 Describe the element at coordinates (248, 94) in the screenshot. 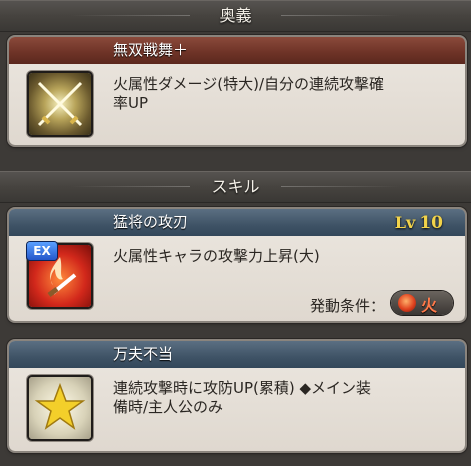

I see `ougi-description: 火属性ダメージ(特大)/自分の連続攻撃確 率UP` at that location.